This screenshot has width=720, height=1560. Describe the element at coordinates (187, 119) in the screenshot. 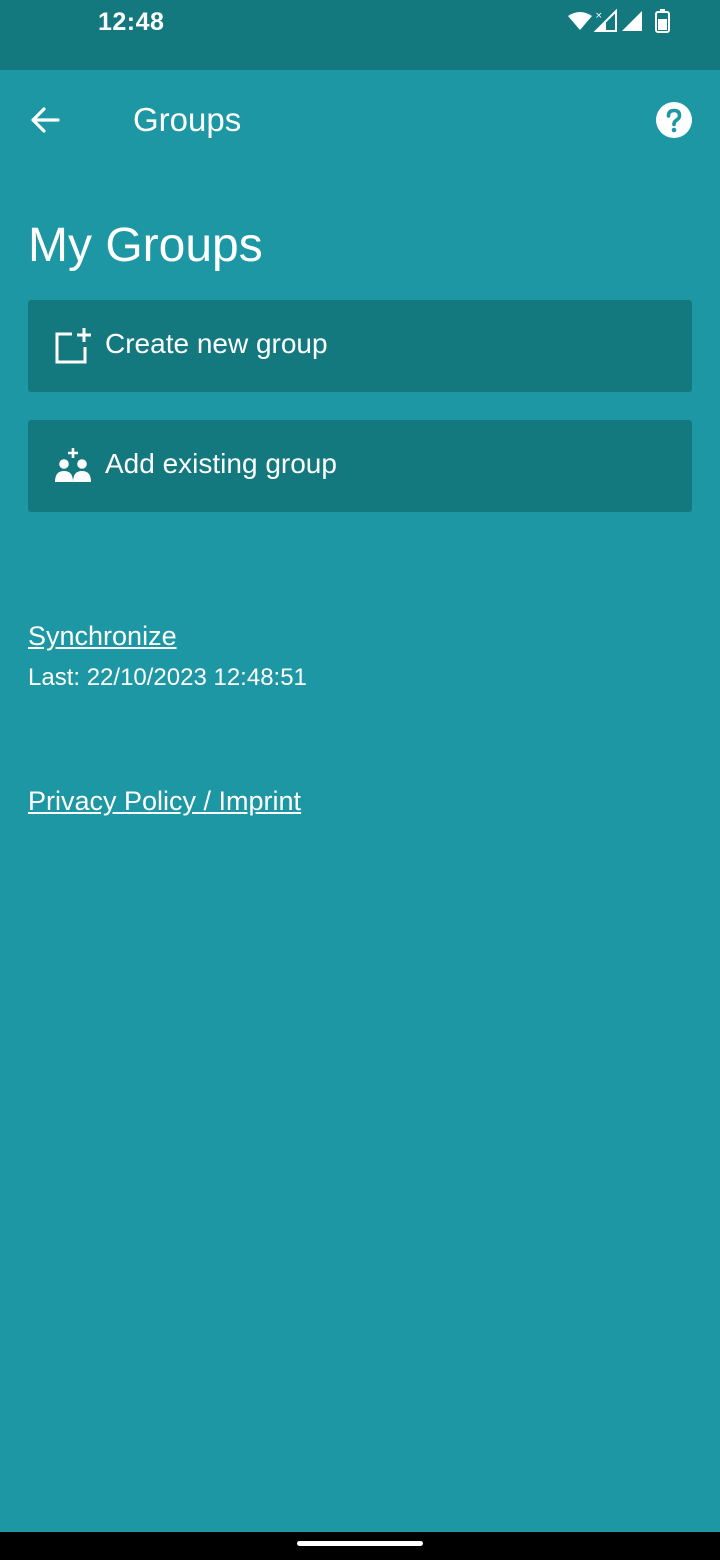

I see `page-title: Groups` at that location.